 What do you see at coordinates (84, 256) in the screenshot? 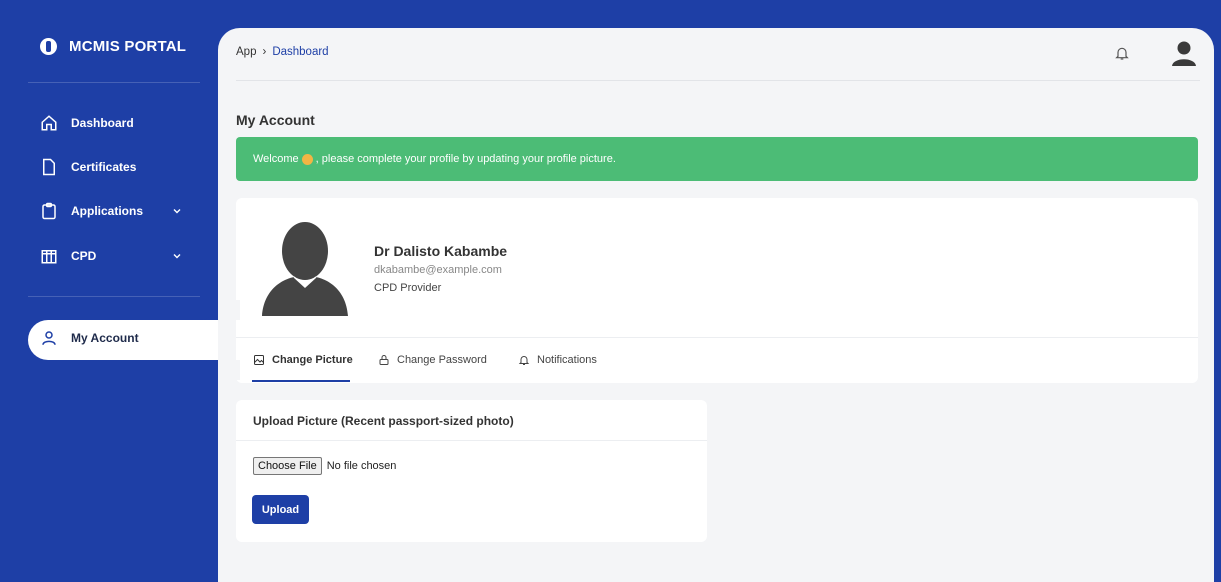
I see `sidebar-item-label: CPD` at bounding box center [84, 256].